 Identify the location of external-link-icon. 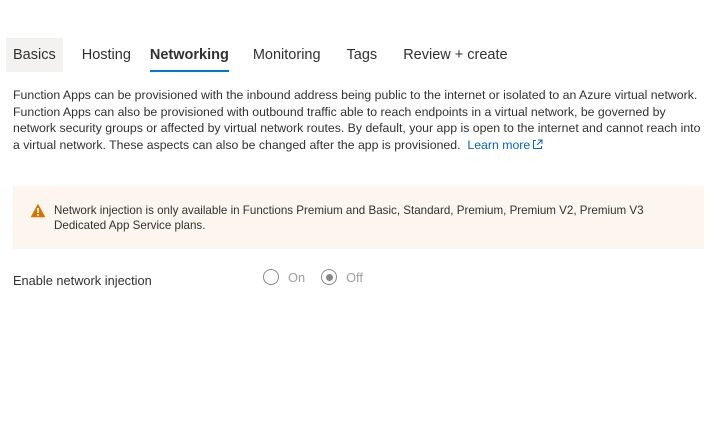
(537, 146).